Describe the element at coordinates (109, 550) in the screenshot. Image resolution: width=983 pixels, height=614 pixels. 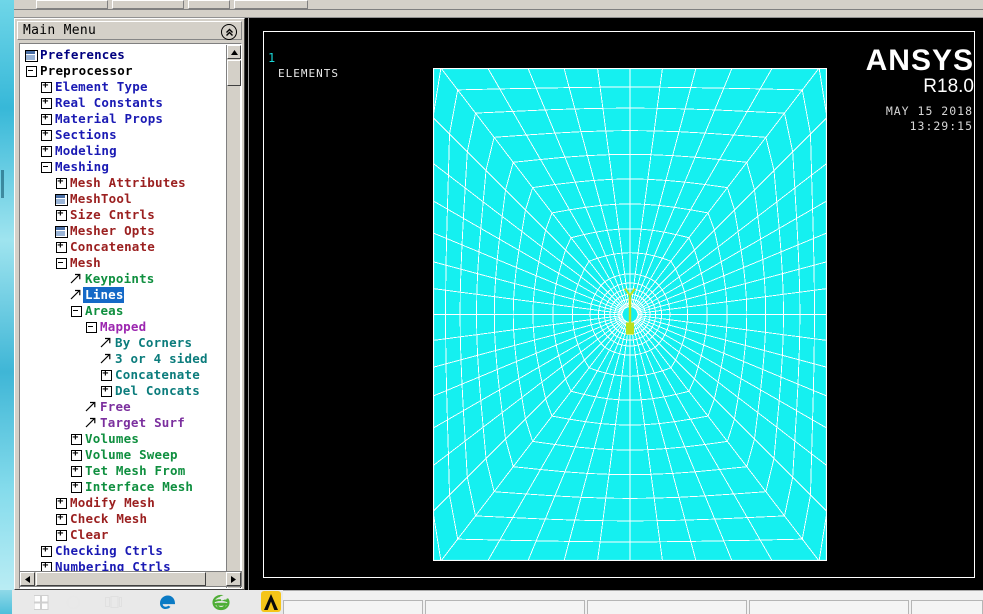
I see `tree-item-label: Checking Ctrls` at that location.